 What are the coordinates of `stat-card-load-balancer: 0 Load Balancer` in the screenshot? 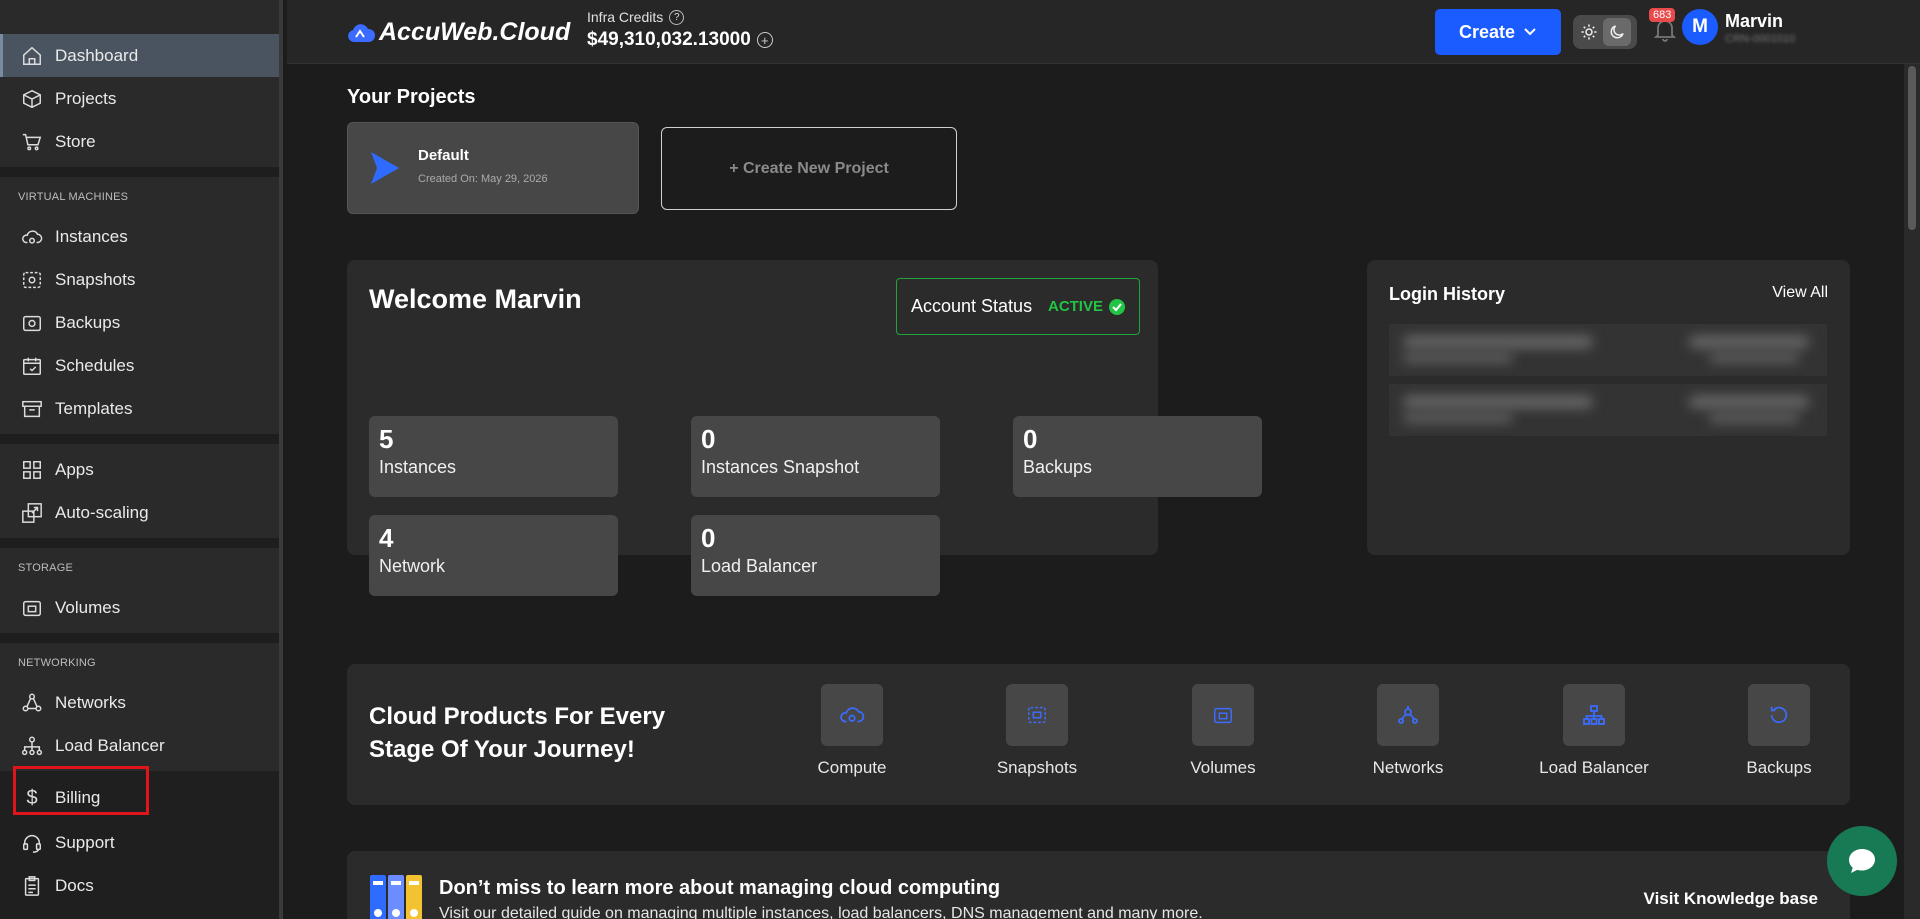 It's located at (815, 555).